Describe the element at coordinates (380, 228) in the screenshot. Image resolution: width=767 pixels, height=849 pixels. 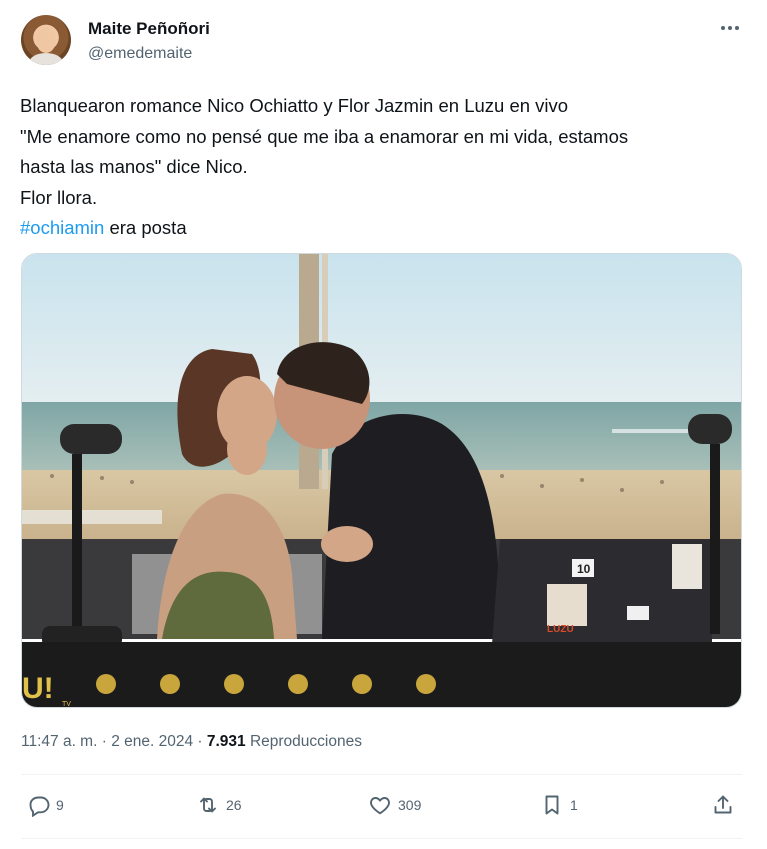
I see `tweet-text-line: #ochiamin era posta` at that location.